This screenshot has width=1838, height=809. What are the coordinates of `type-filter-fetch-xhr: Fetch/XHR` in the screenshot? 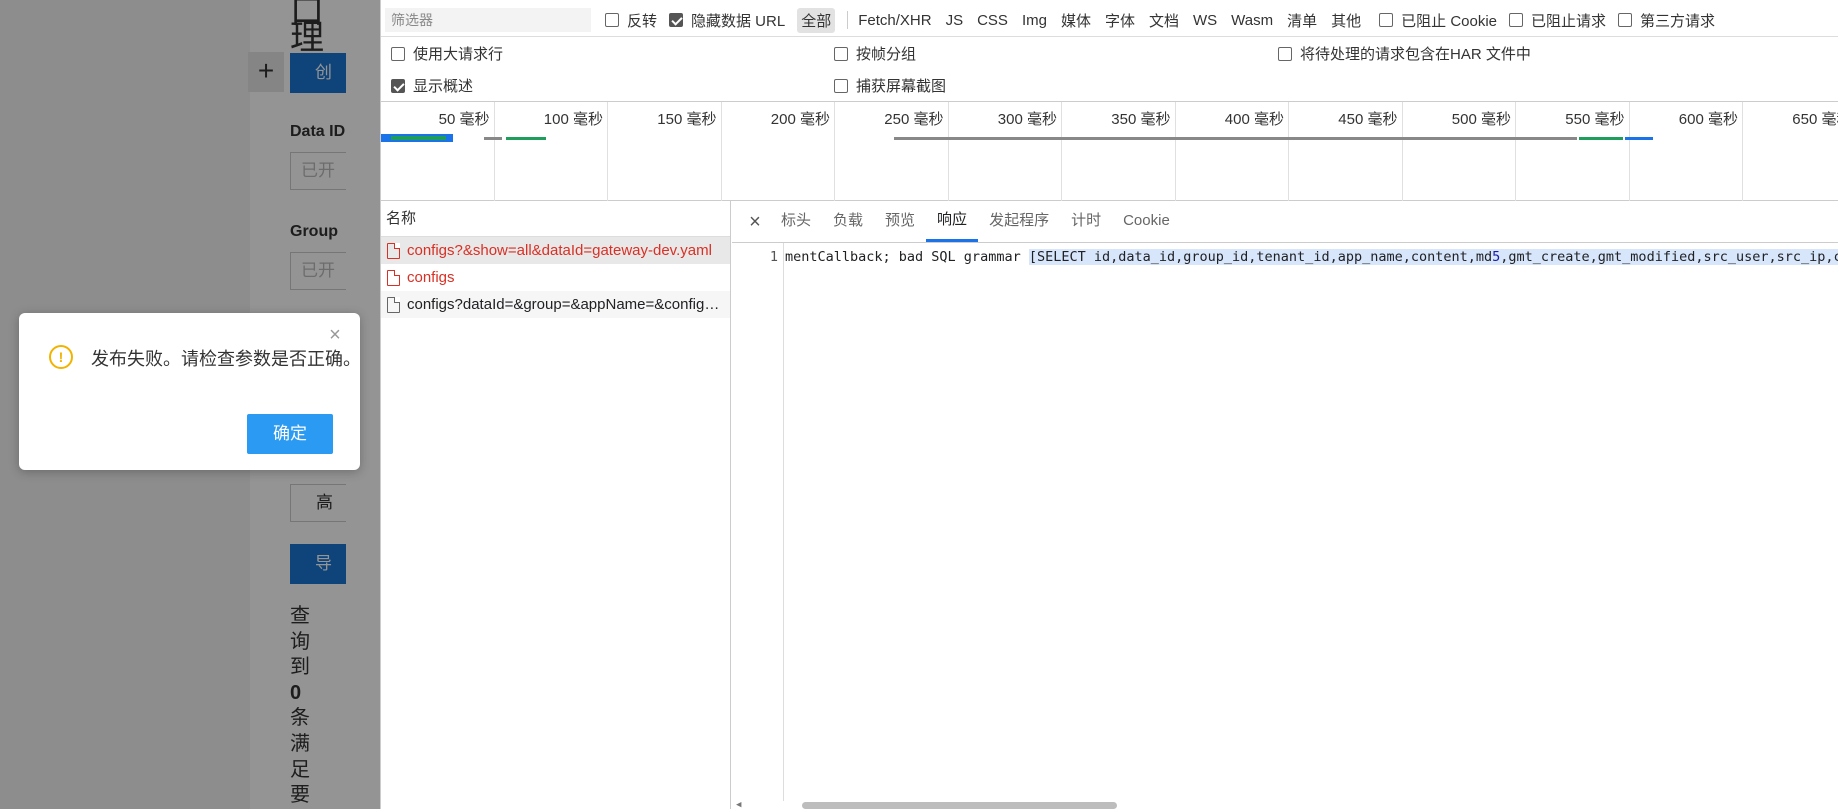 It's located at (894, 20).